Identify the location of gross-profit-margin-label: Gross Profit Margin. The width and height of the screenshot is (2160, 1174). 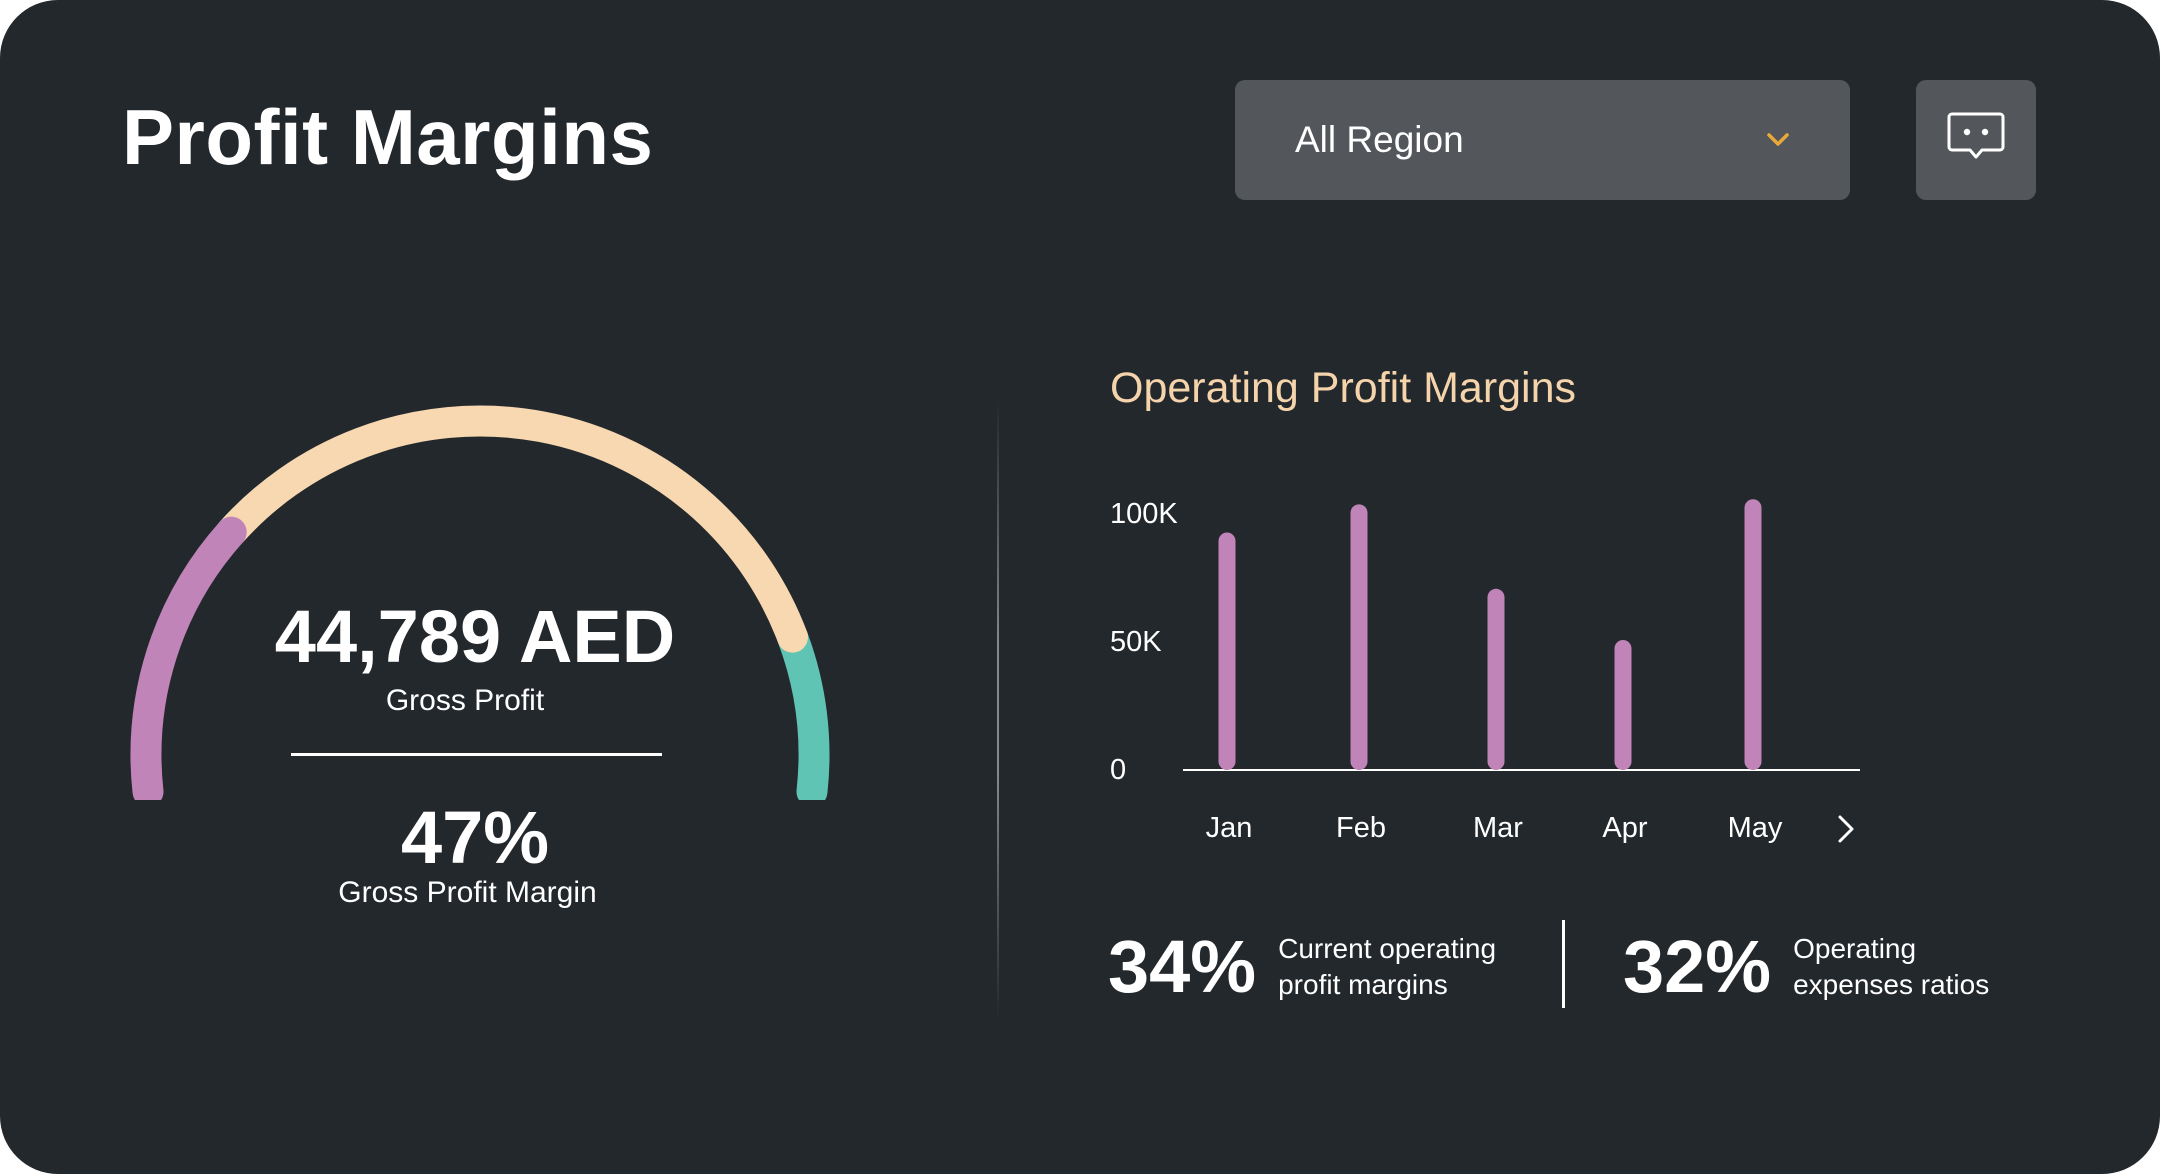
(467, 892).